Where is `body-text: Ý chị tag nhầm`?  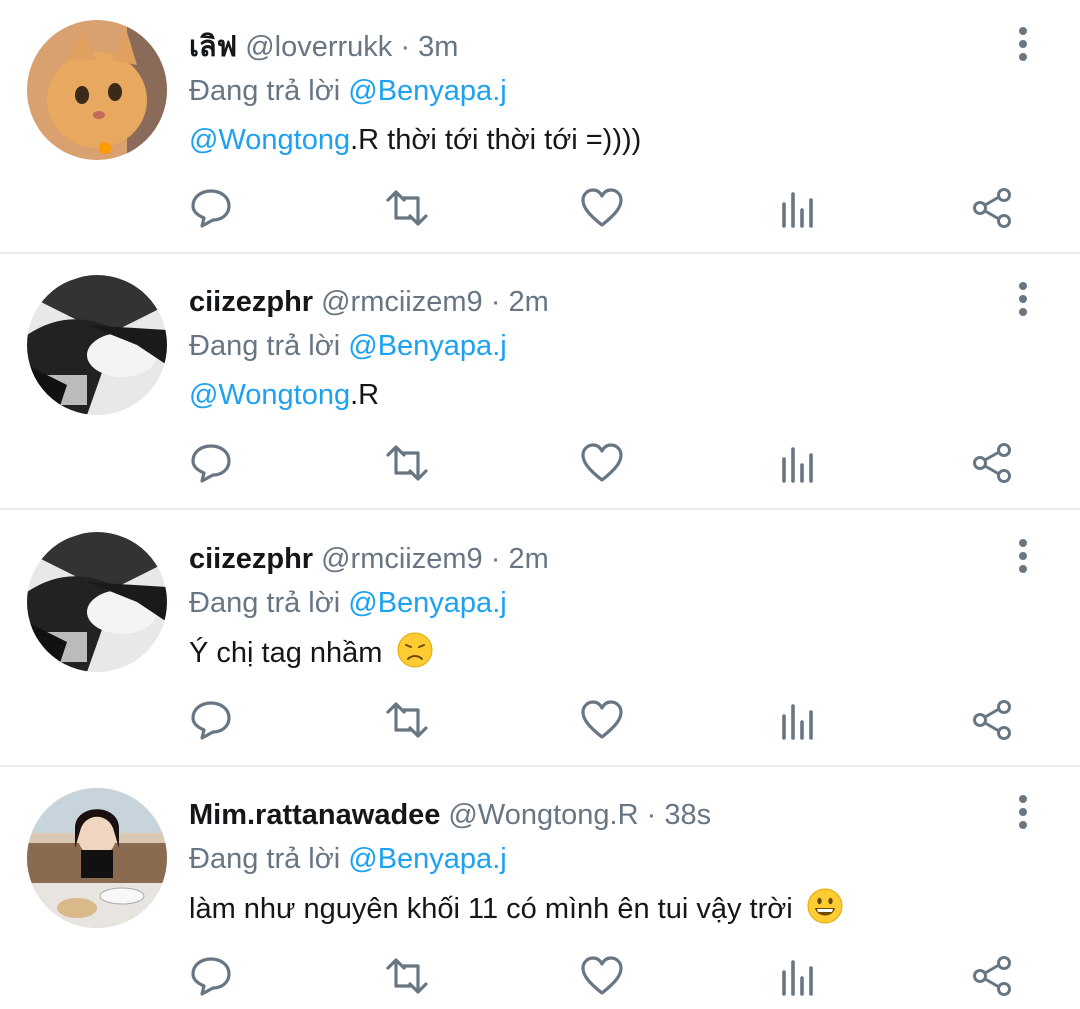 body-text: Ý chị tag nhầm is located at coordinates (286, 653).